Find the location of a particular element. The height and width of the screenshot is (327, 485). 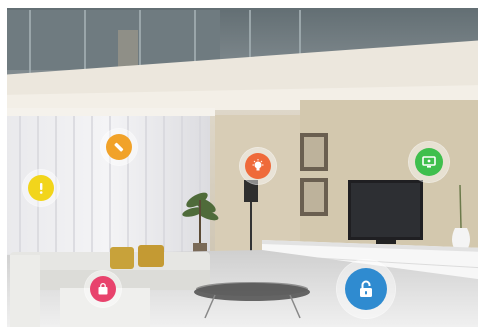

lock-hotspot is located at coordinates (366, 289).